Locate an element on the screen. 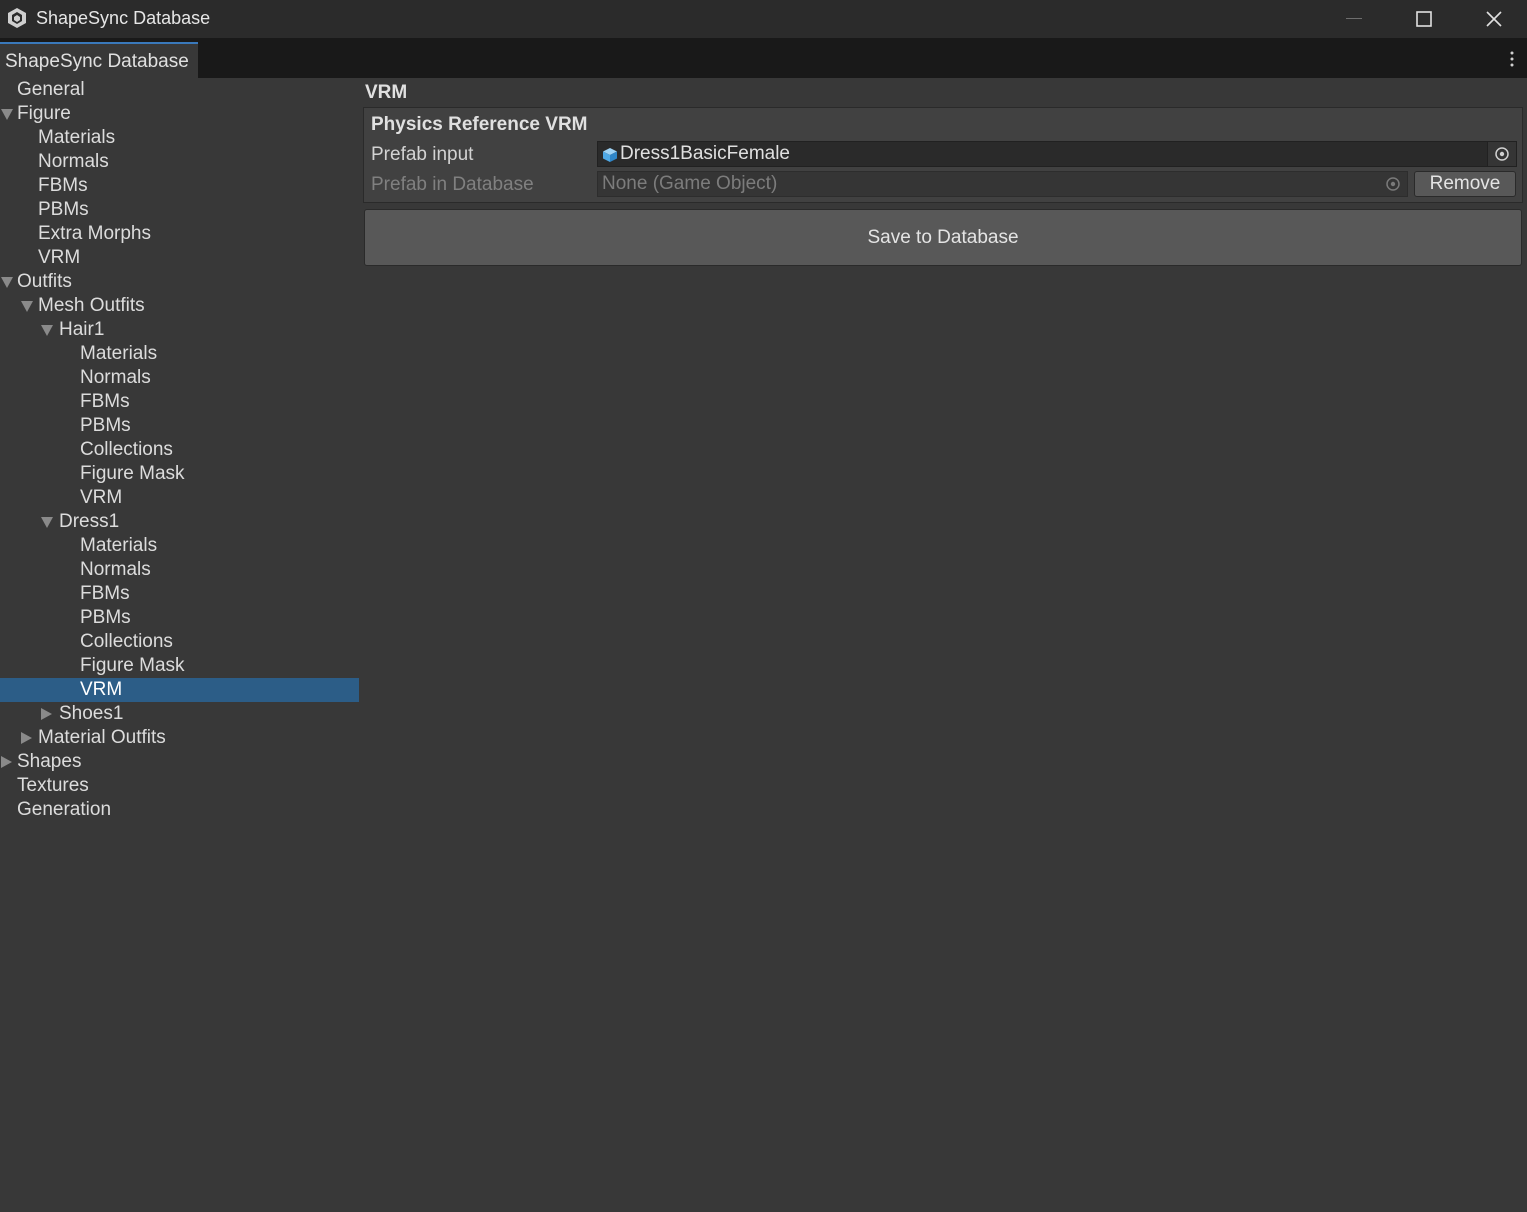 Image resolution: width=1527 pixels, height=1212 pixels. tree-item-general: General is located at coordinates (179, 90).